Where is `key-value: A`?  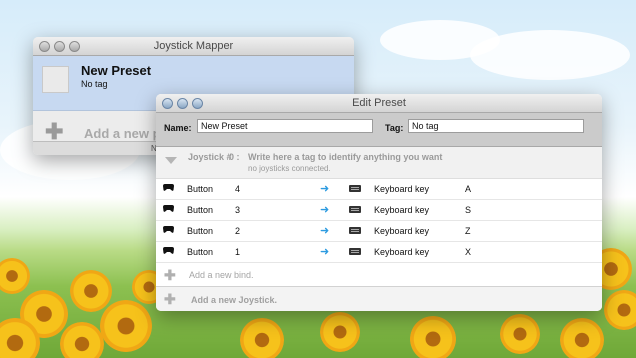
key-value: A is located at coordinates (468, 189).